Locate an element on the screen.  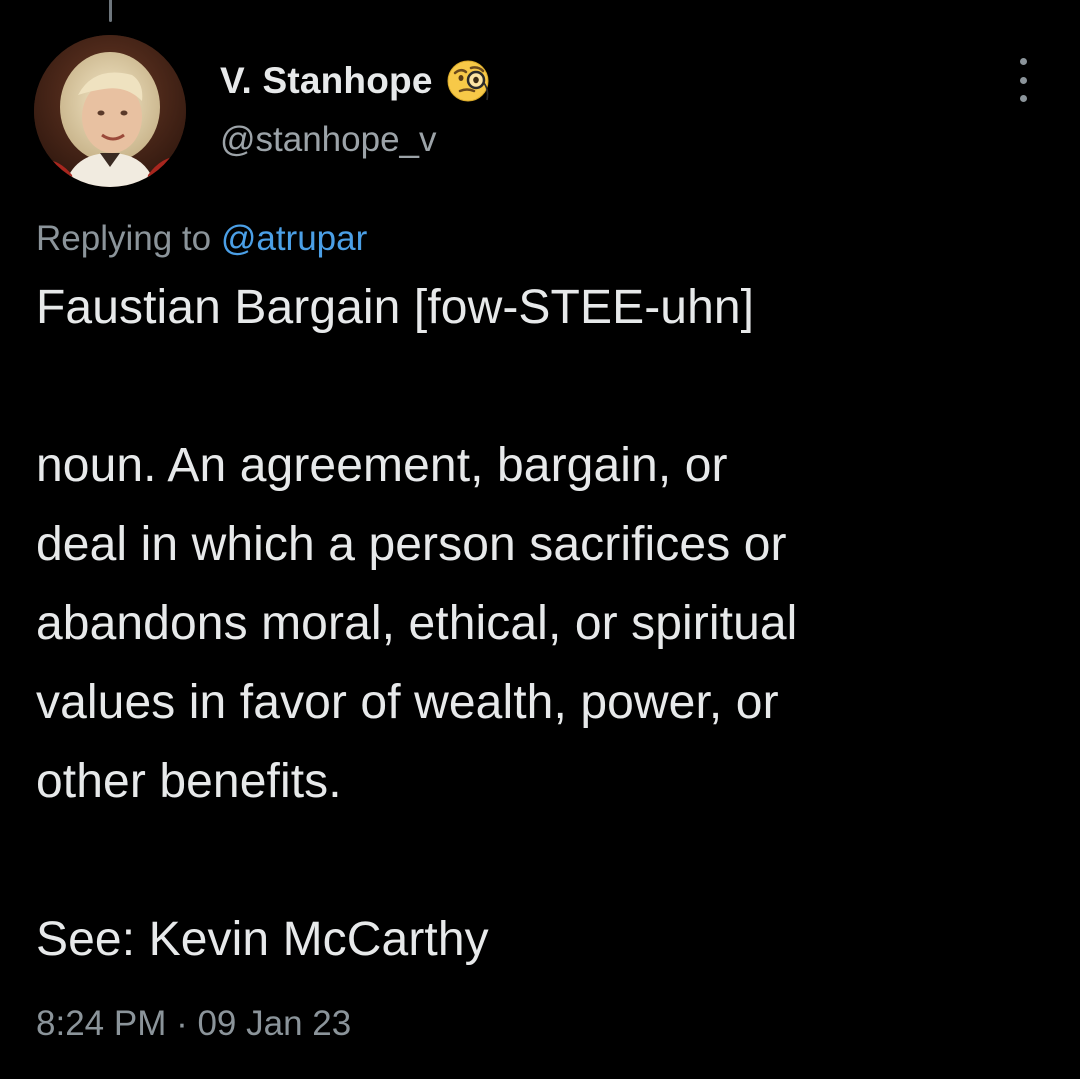
author-name-row: V. Stanhope is located at coordinates (356, 81).